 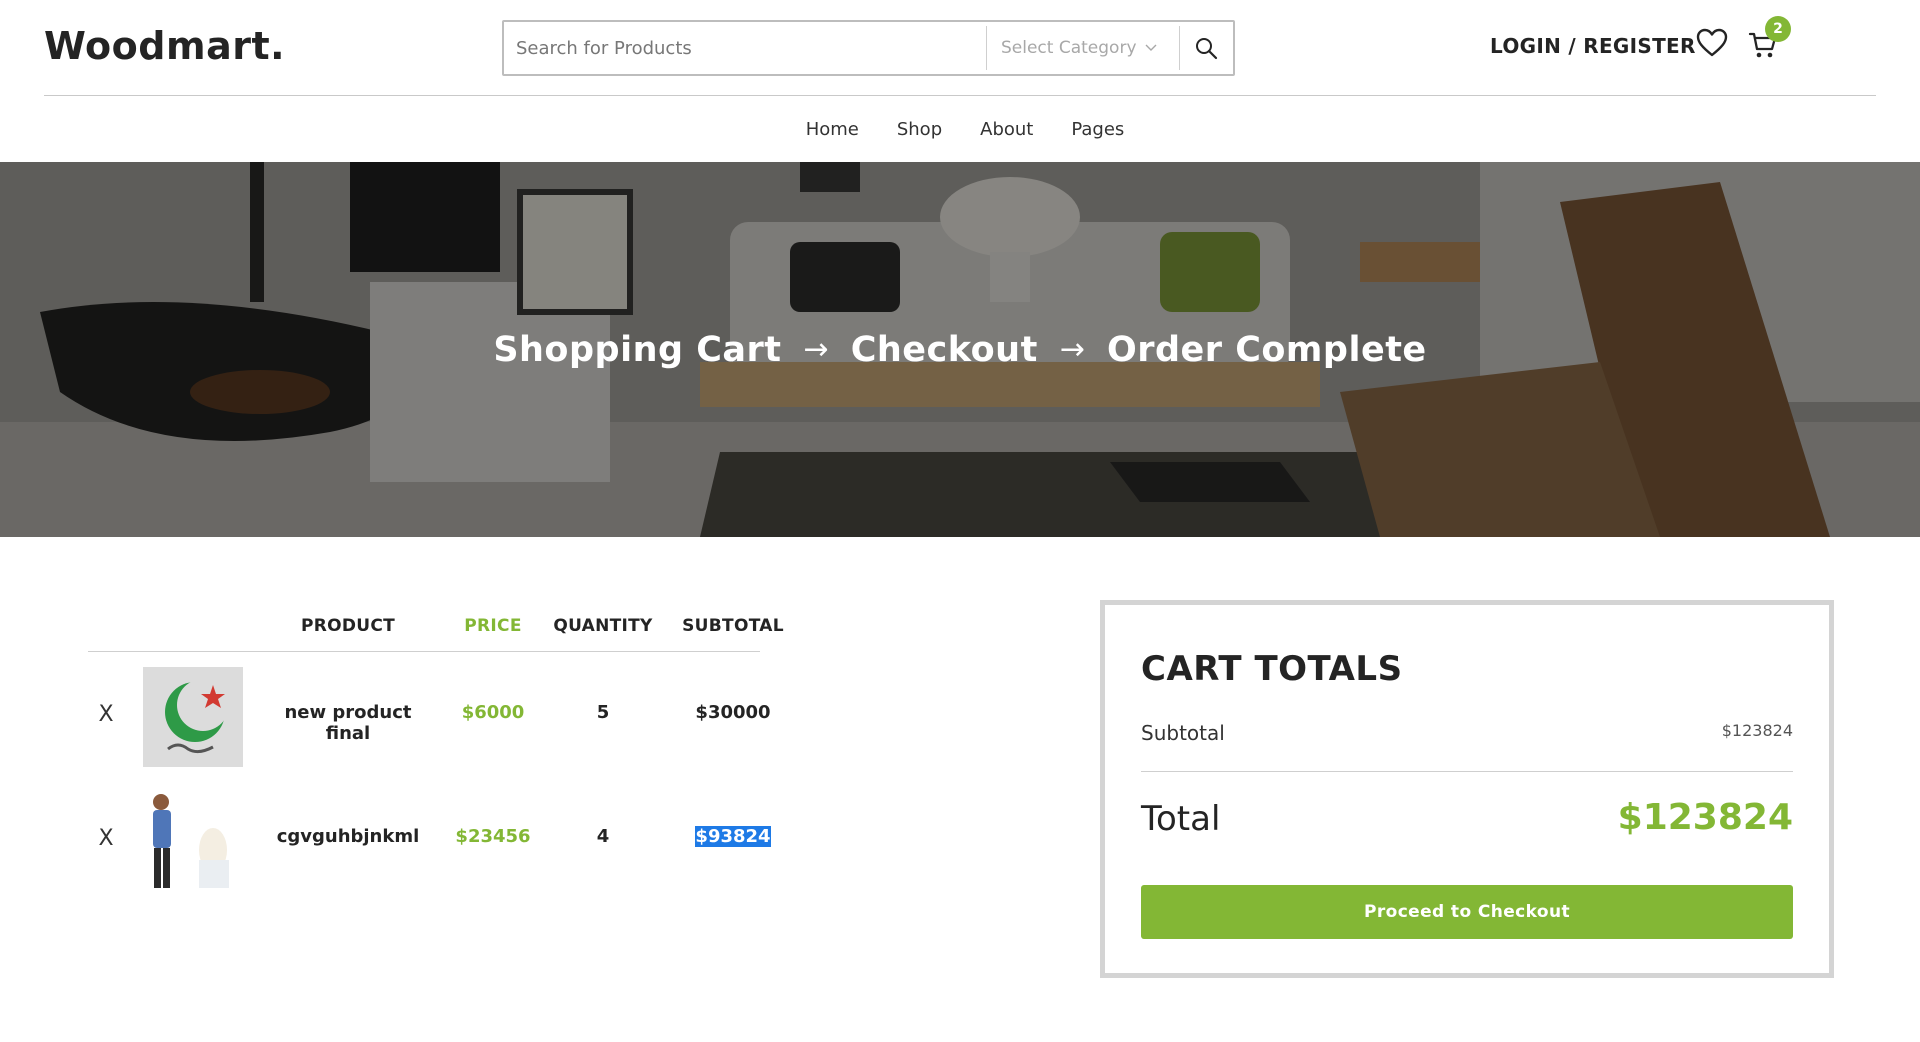 I want to click on total-value: $123824, so click(x=1705, y=817).